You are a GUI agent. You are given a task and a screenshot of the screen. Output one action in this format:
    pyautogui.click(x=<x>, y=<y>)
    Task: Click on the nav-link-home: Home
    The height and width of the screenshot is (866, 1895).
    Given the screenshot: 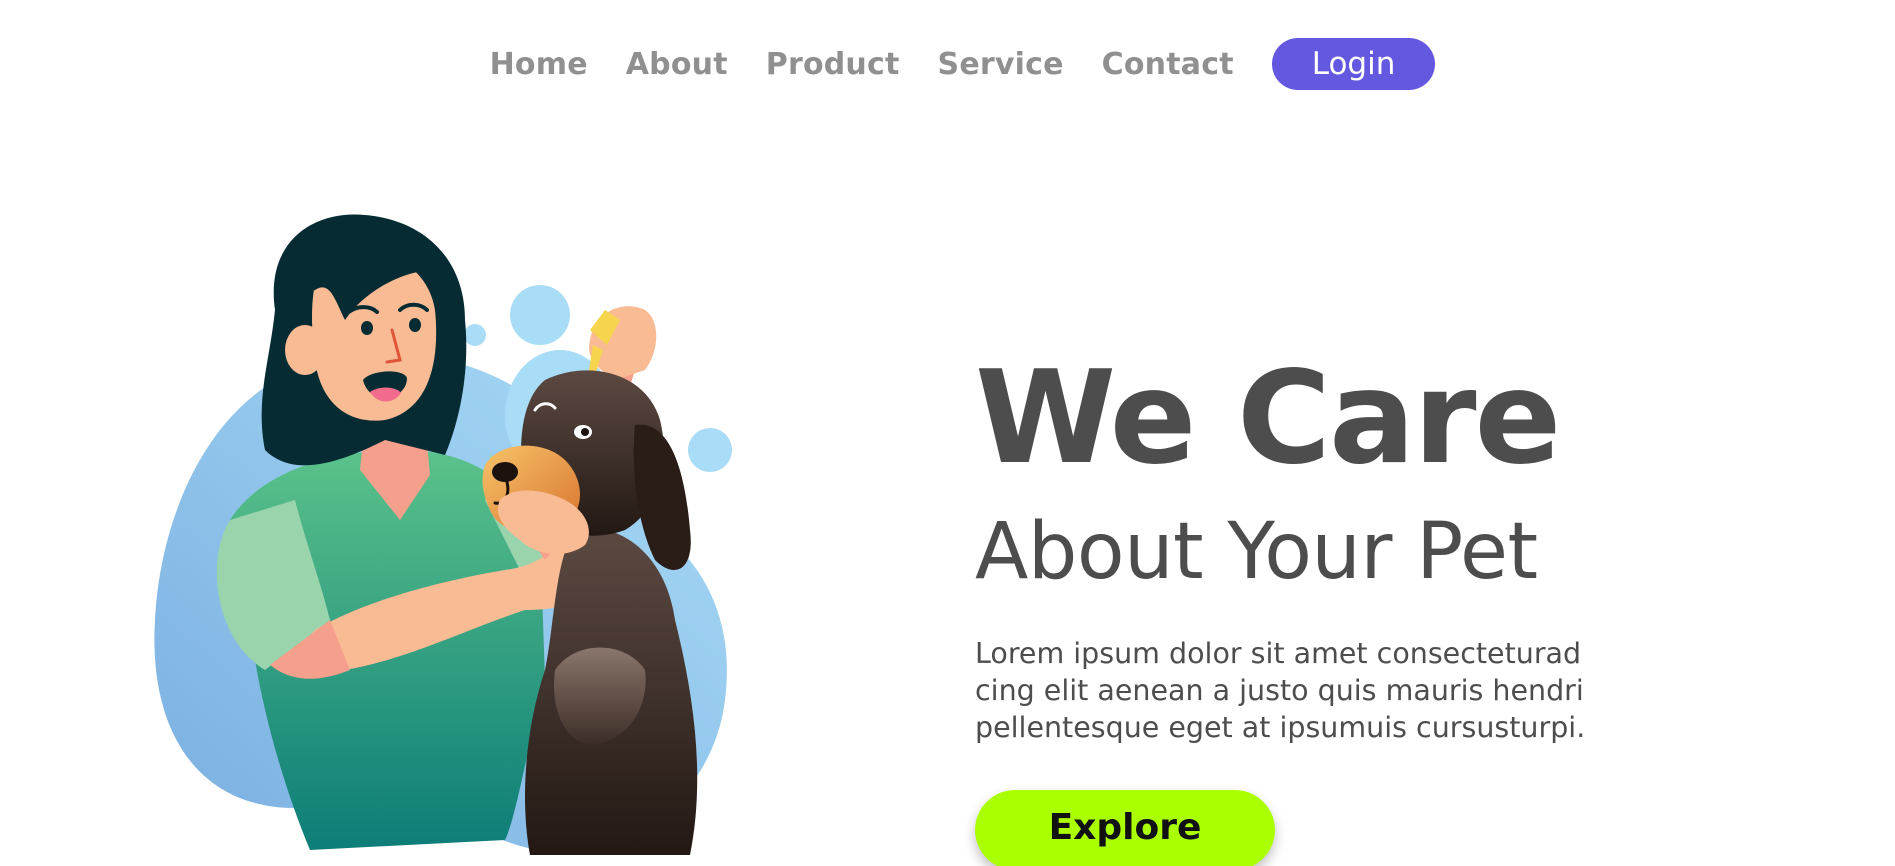 What is the action you would take?
    pyautogui.click(x=539, y=64)
    